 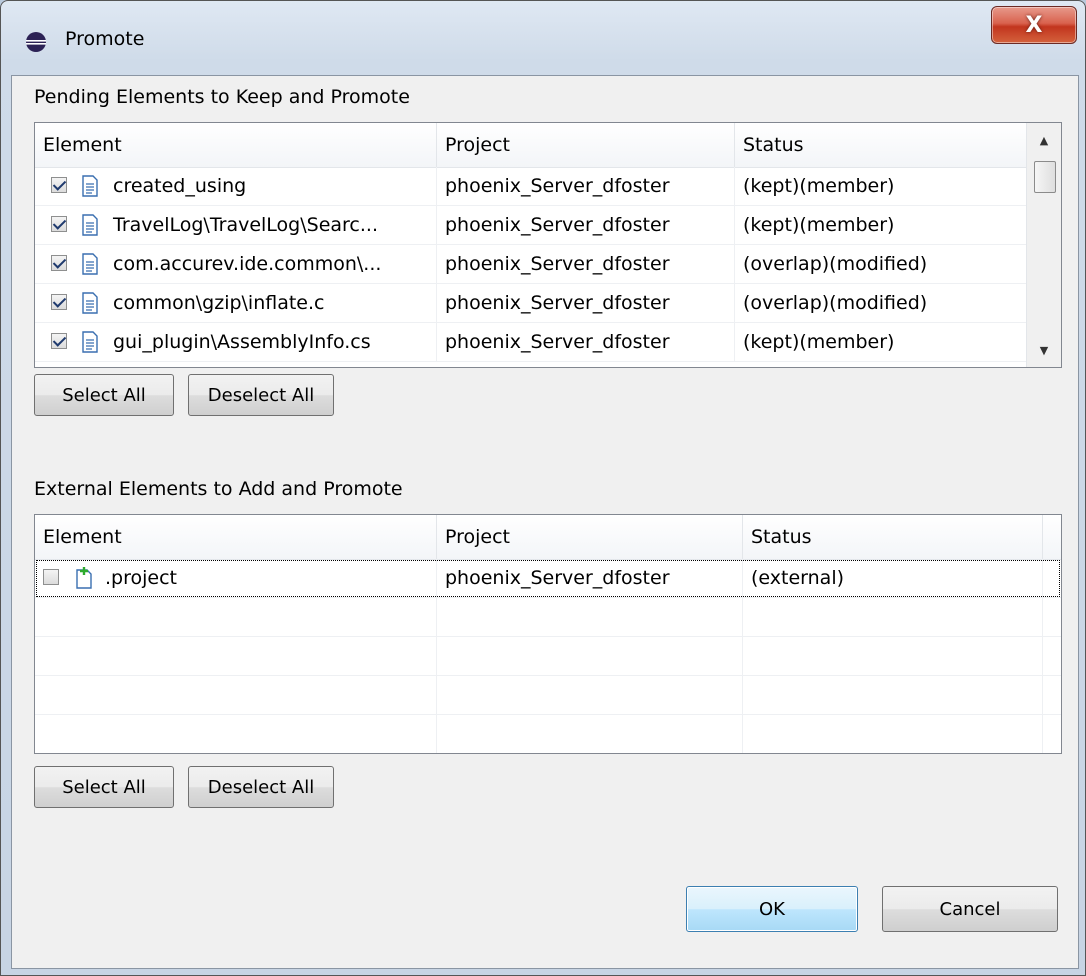 I want to click on title-bar: Promote X, so click(x=543, y=38).